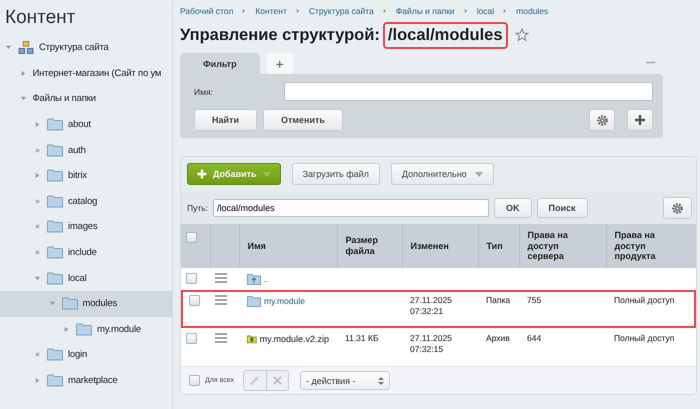 The image size is (700, 409). Describe the element at coordinates (254, 279) in the screenshot. I see `up-folder-icon` at that location.